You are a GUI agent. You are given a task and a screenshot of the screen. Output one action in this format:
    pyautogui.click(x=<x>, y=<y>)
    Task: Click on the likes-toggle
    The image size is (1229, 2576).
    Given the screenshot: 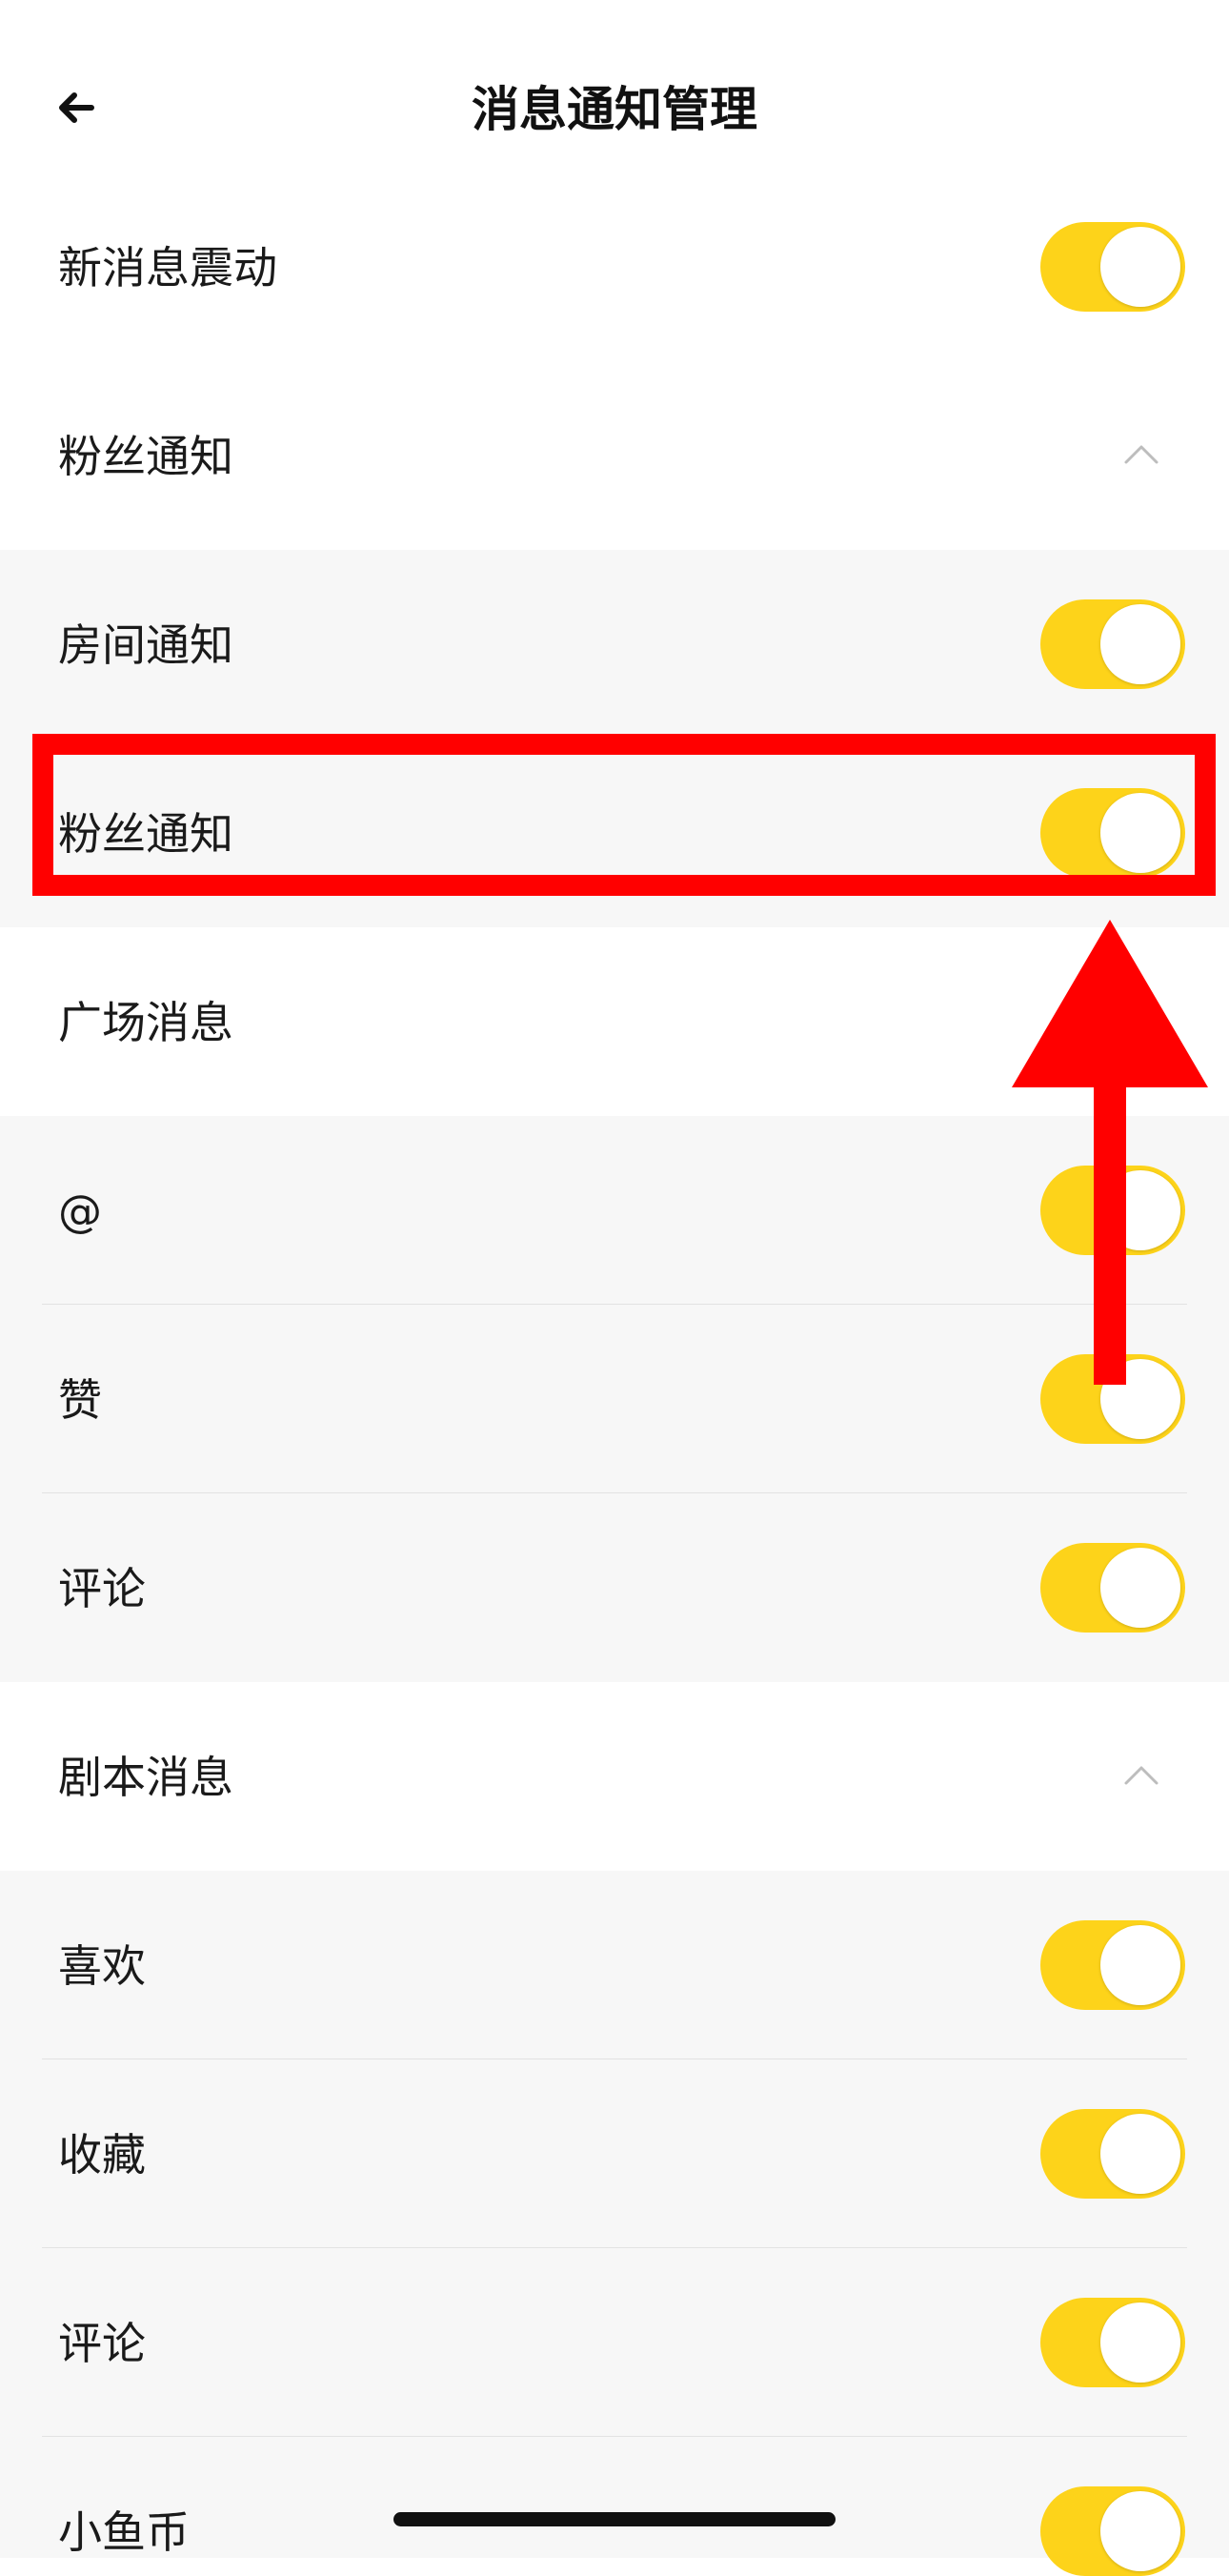 What is the action you would take?
    pyautogui.click(x=1112, y=1399)
    